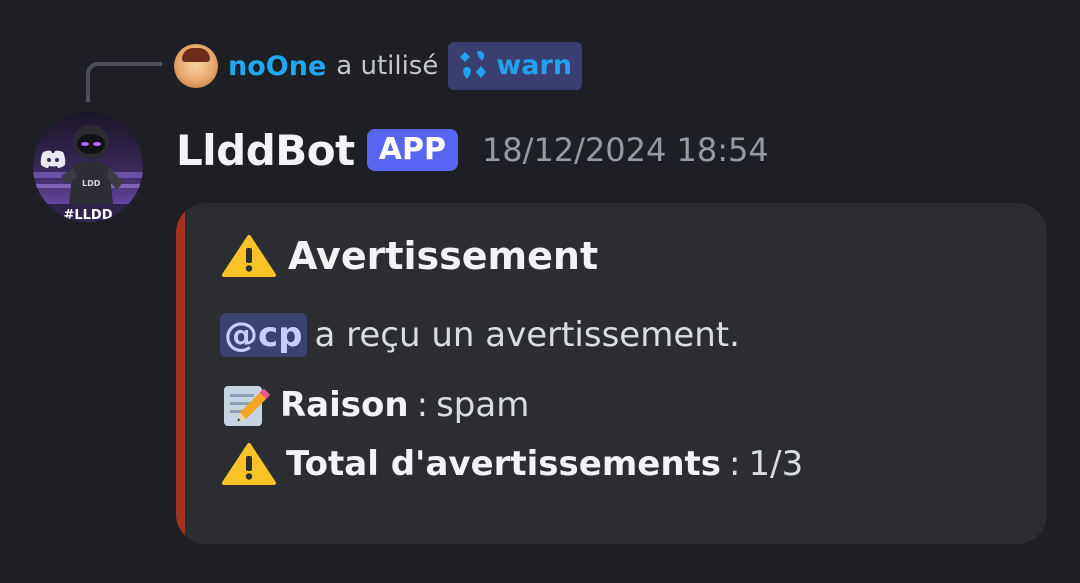  What do you see at coordinates (91, 183) in the screenshot?
I see `svg-text: LDD` at bounding box center [91, 183].